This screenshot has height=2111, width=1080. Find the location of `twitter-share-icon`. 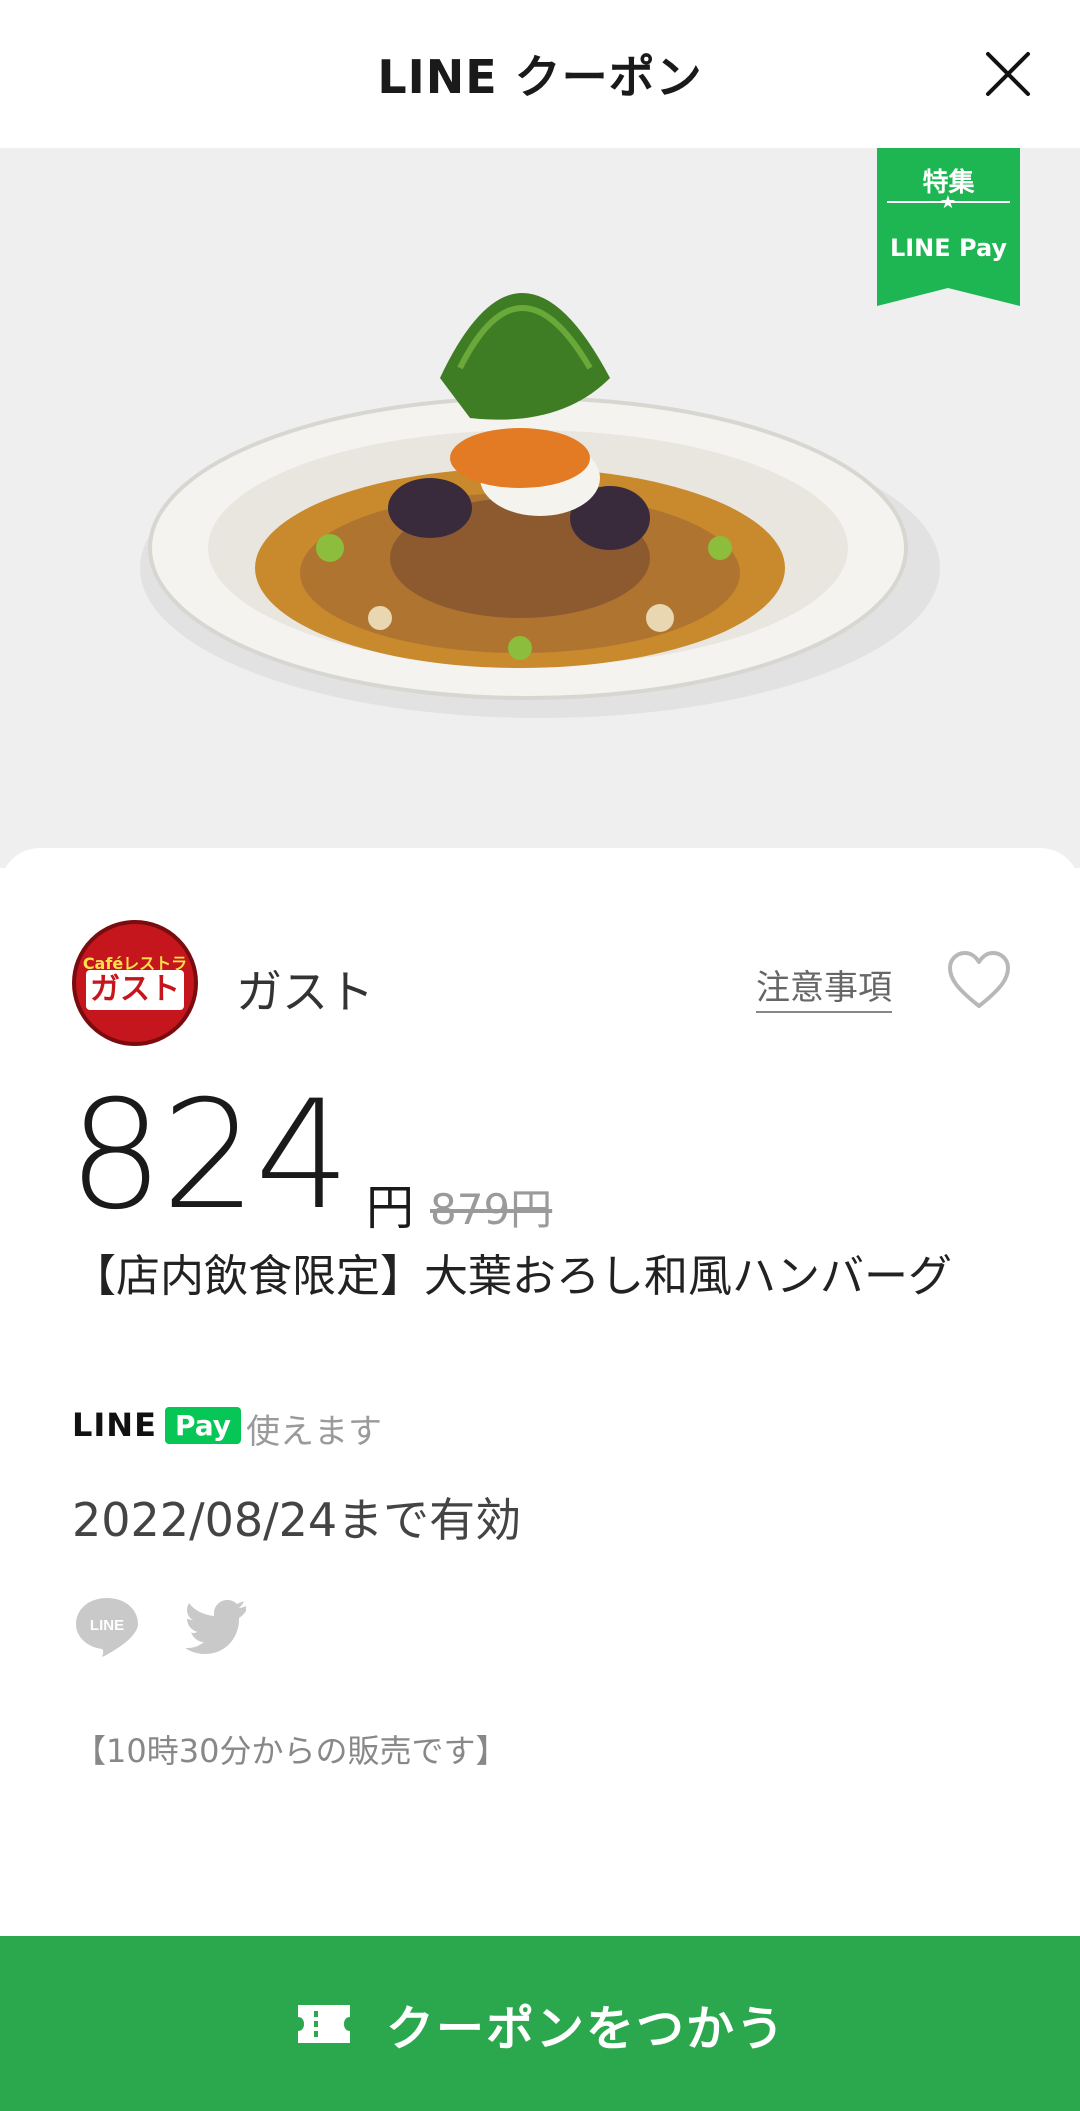

twitter-share-icon is located at coordinates (215, 1627).